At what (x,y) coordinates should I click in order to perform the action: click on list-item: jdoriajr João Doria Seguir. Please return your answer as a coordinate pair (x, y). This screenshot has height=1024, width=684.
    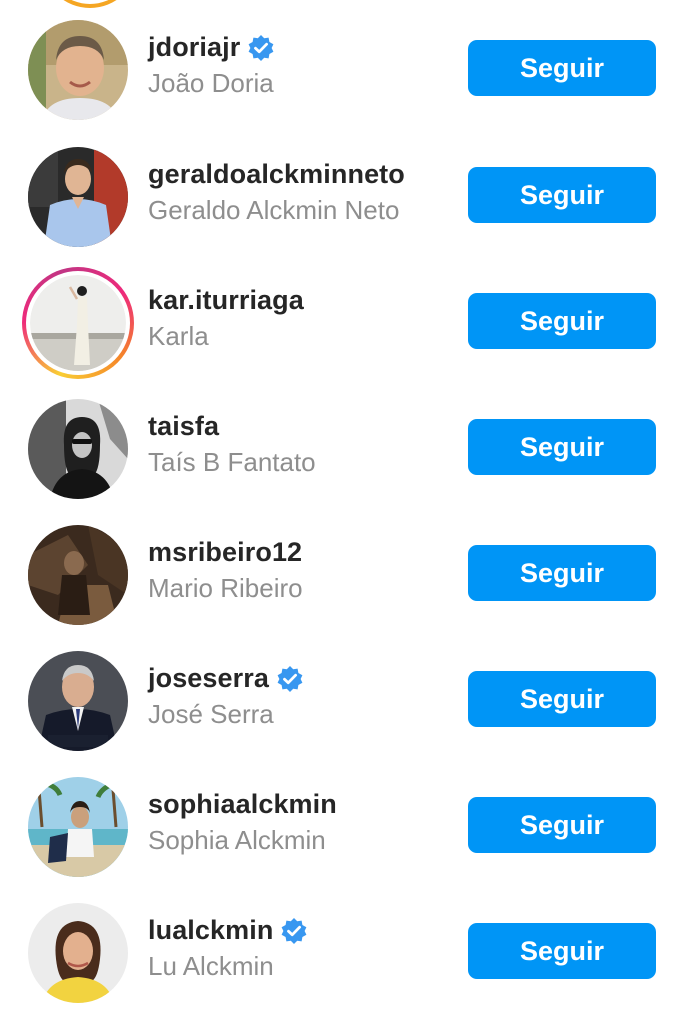
    Looking at the image, I should click on (342, 78).